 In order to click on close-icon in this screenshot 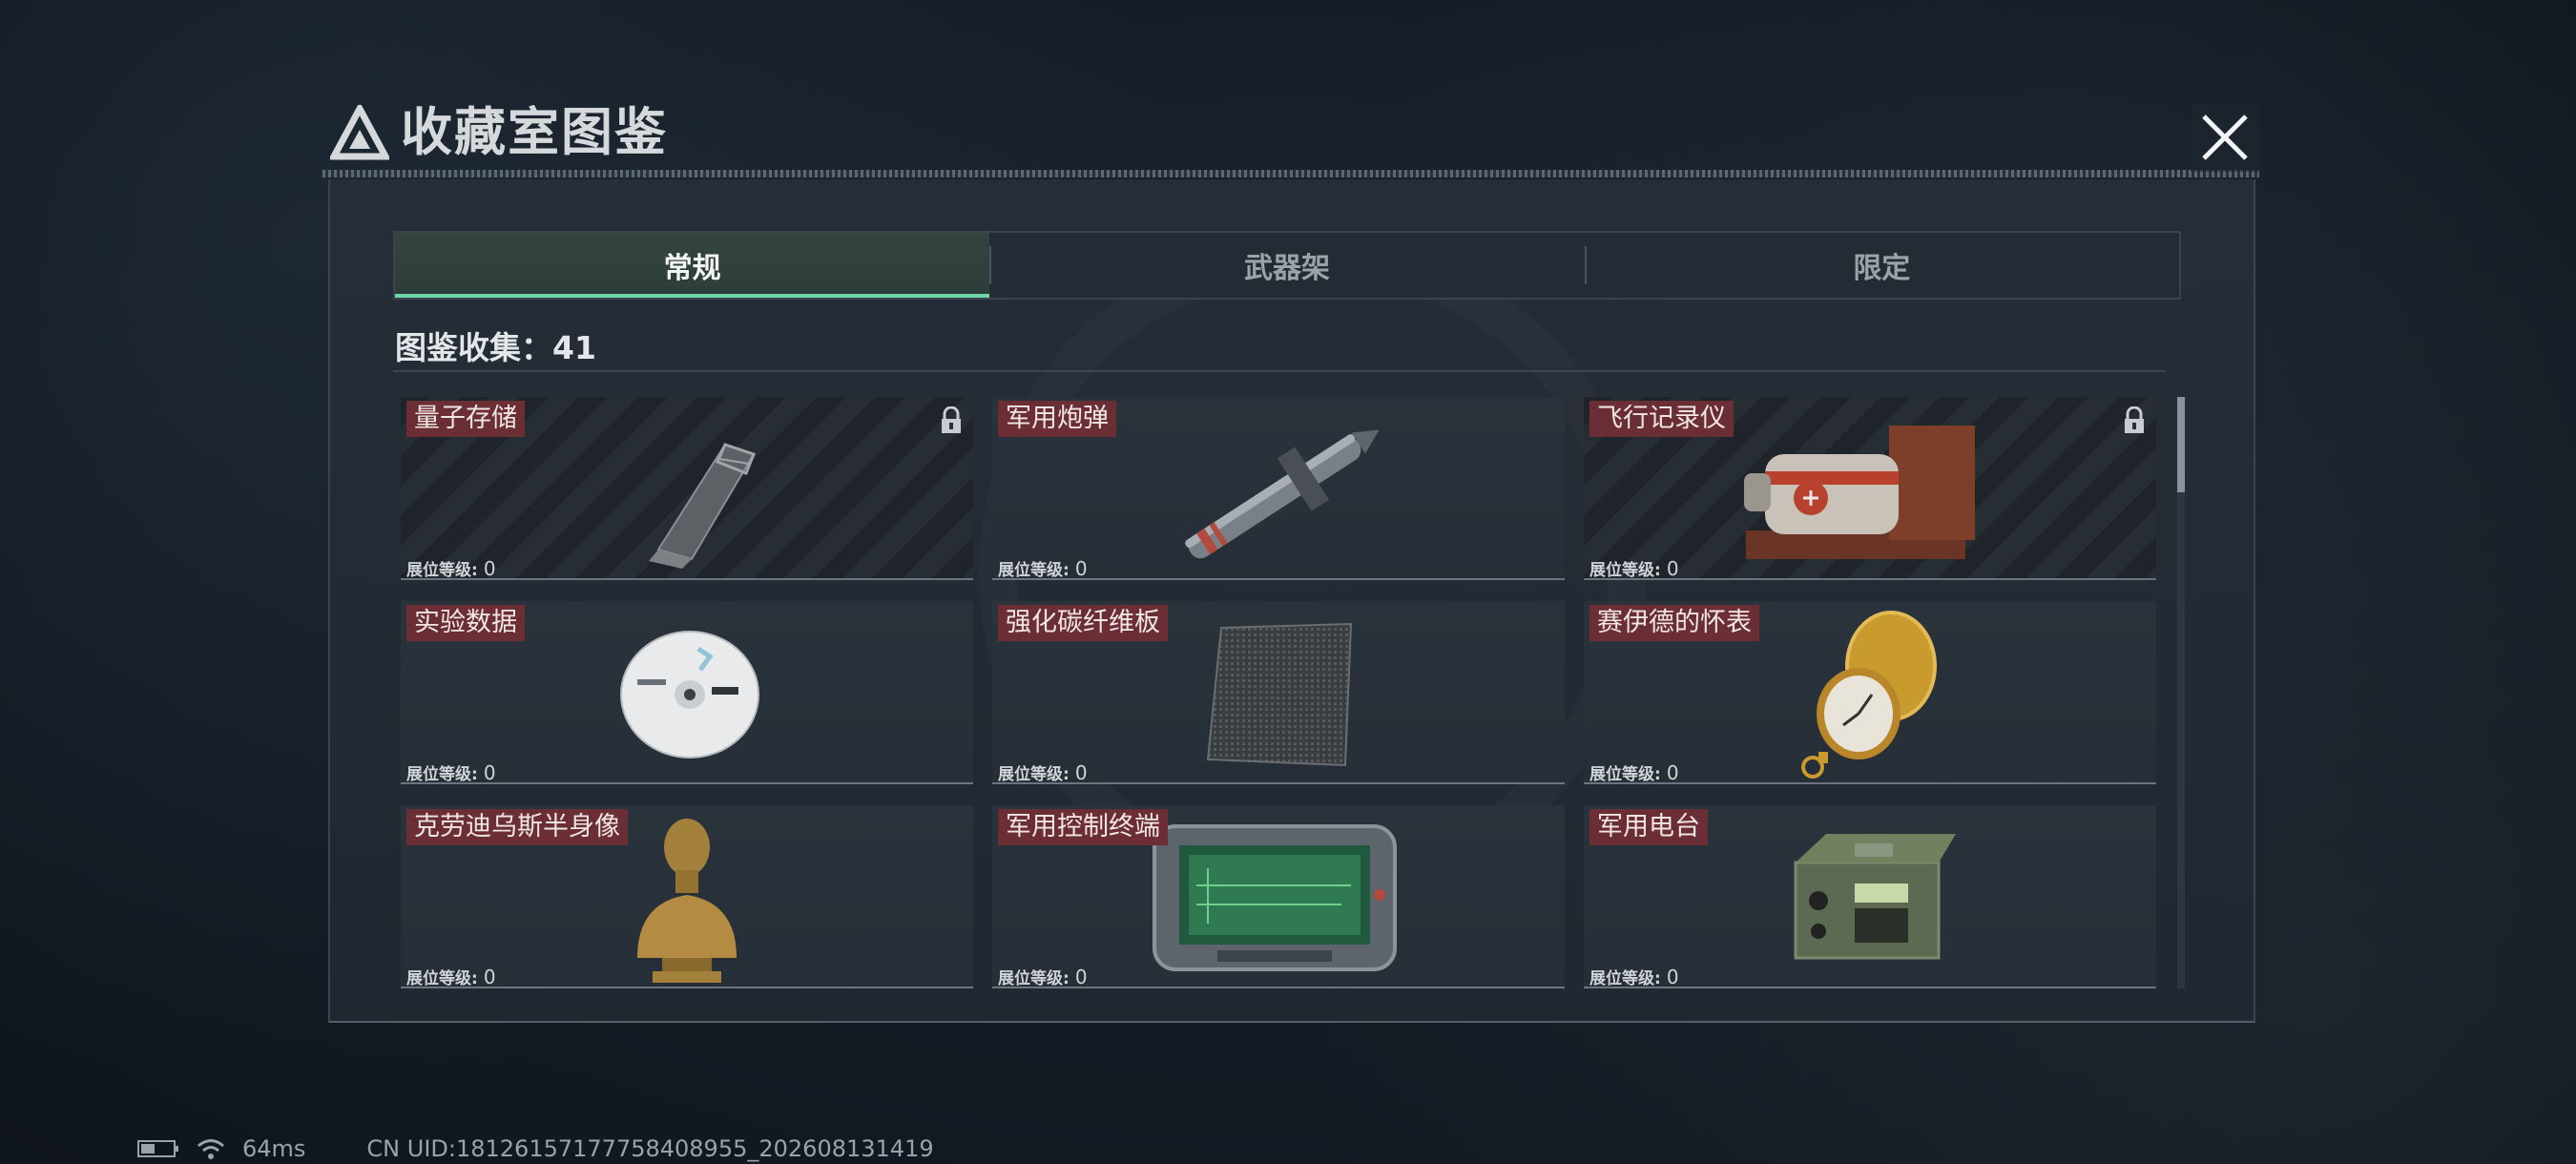, I will do `click(2225, 137)`.